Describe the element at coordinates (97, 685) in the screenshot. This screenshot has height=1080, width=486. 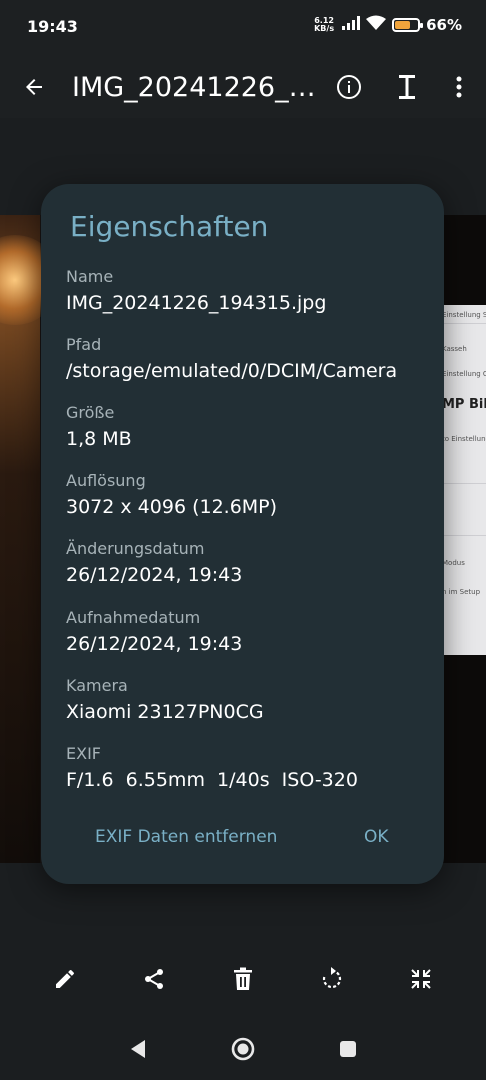
I see `property-label: Kamera` at that location.